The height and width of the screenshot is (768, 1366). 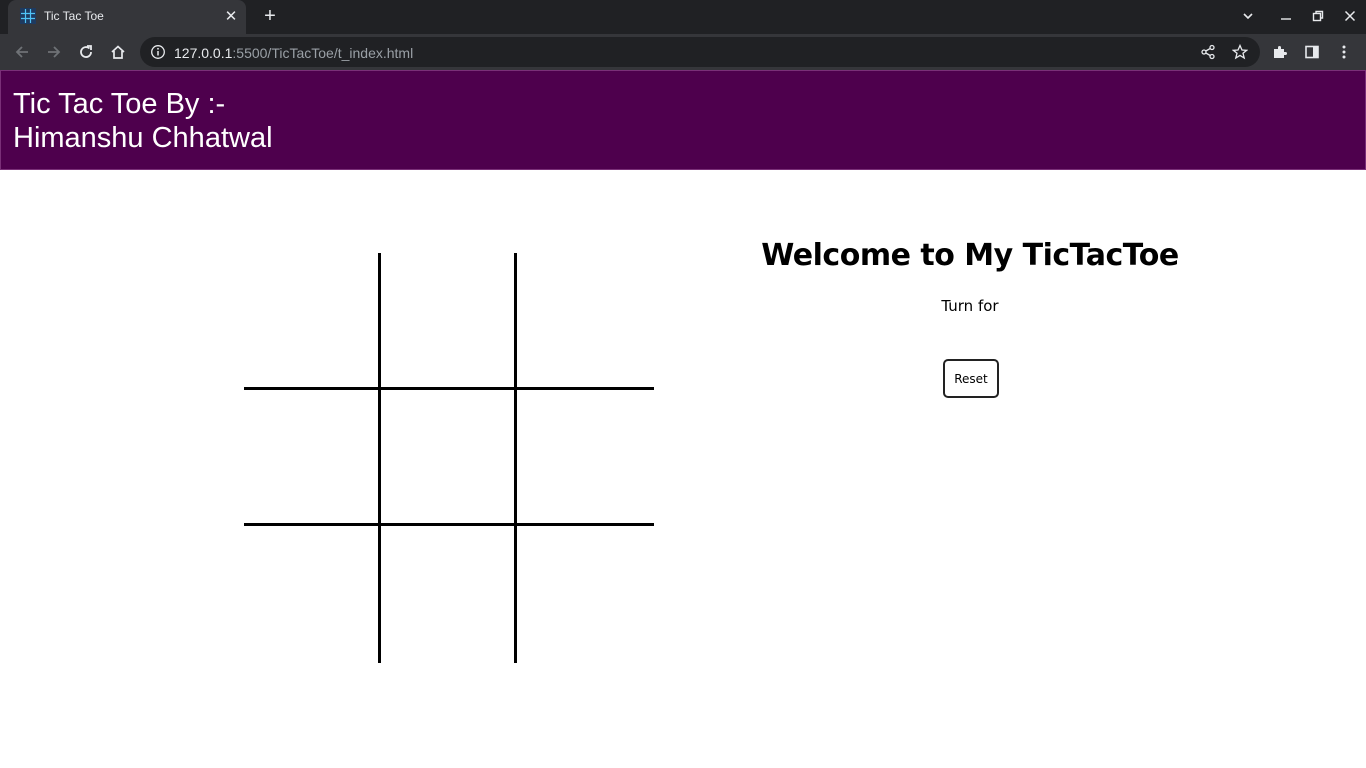 I want to click on reload-icon, so click(x=86, y=52).